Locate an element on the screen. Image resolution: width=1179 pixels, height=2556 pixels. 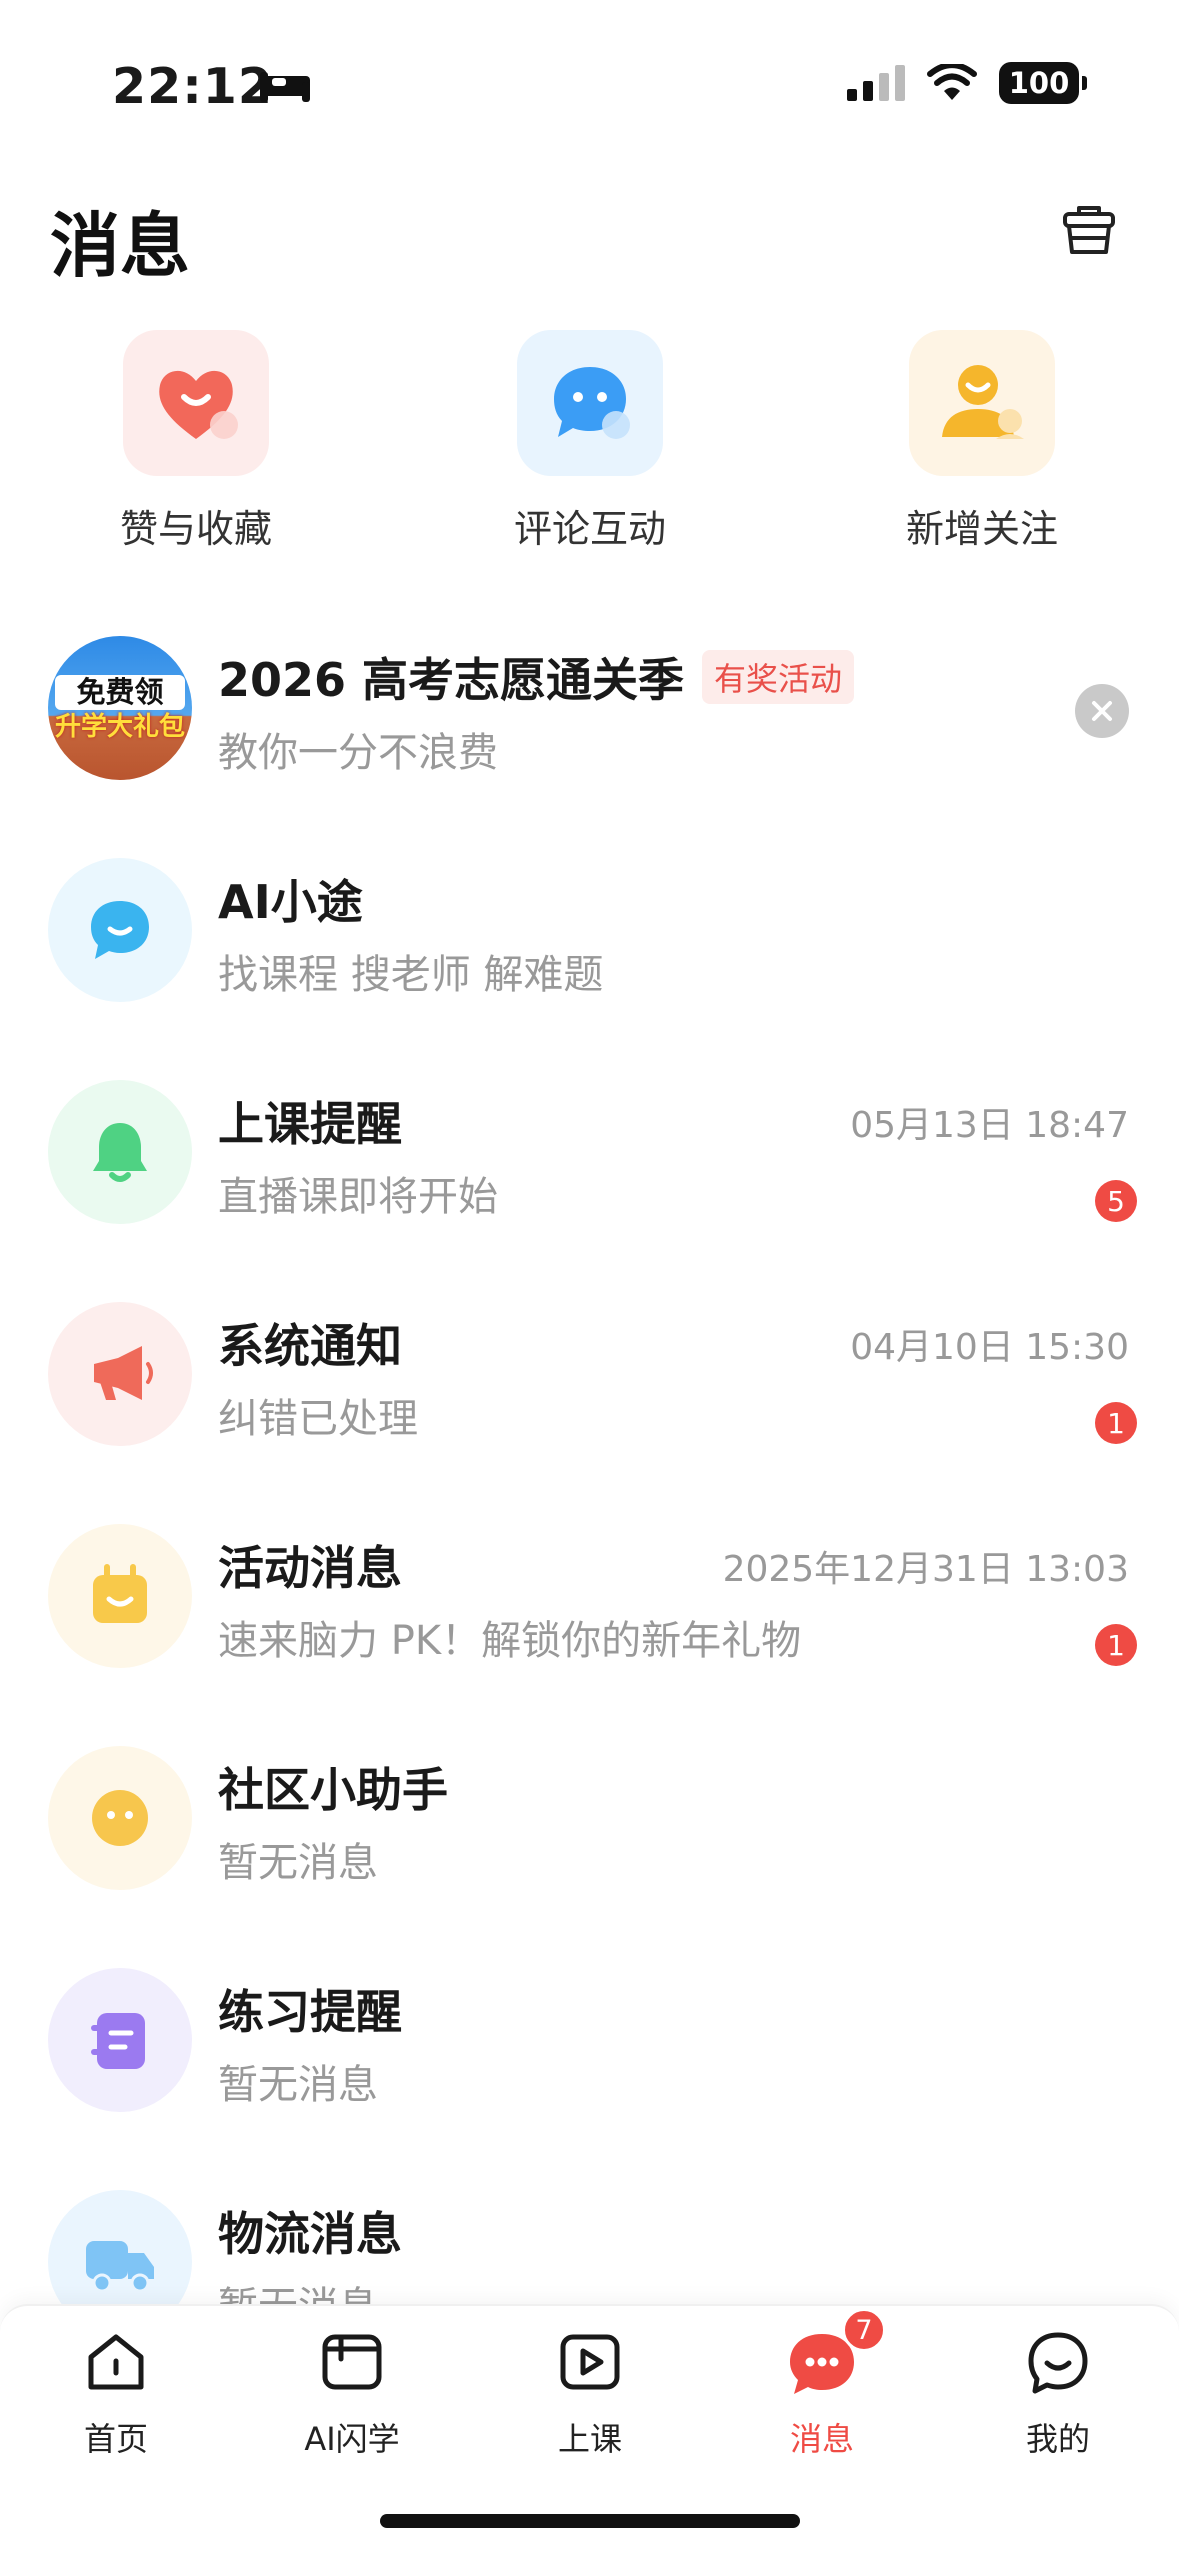
message-title: 练习提醒 is located at coordinates (310, 2012).